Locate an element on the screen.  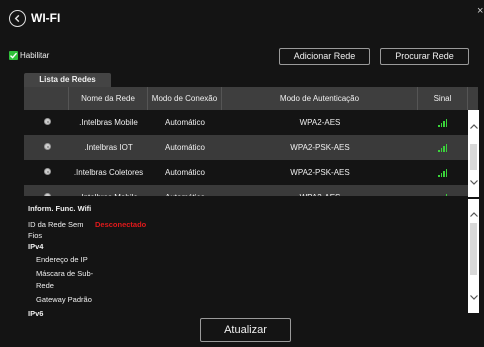
chevron-left-icon is located at coordinates (17, 18).